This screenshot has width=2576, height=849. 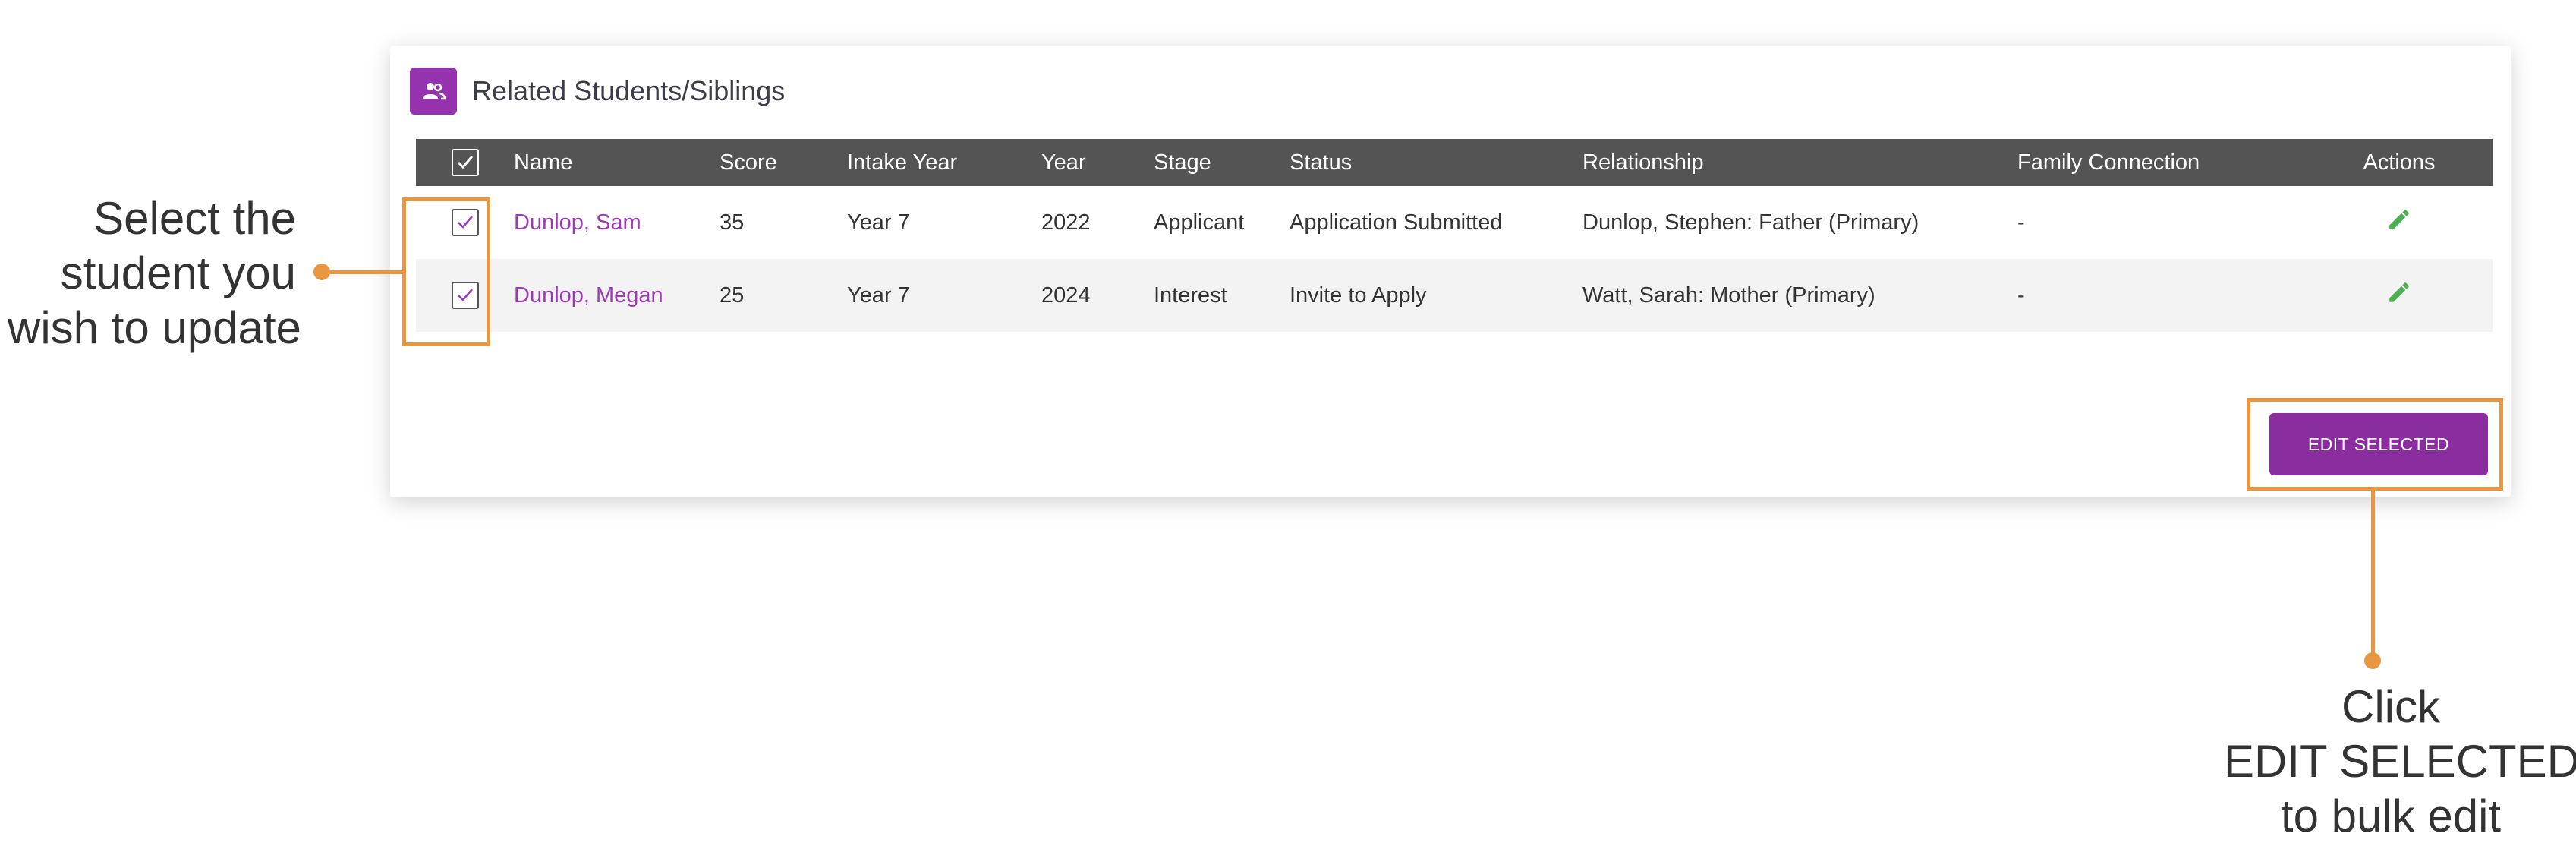 What do you see at coordinates (1199, 223) in the screenshot?
I see `stage-cell: Applicant` at bounding box center [1199, 223].